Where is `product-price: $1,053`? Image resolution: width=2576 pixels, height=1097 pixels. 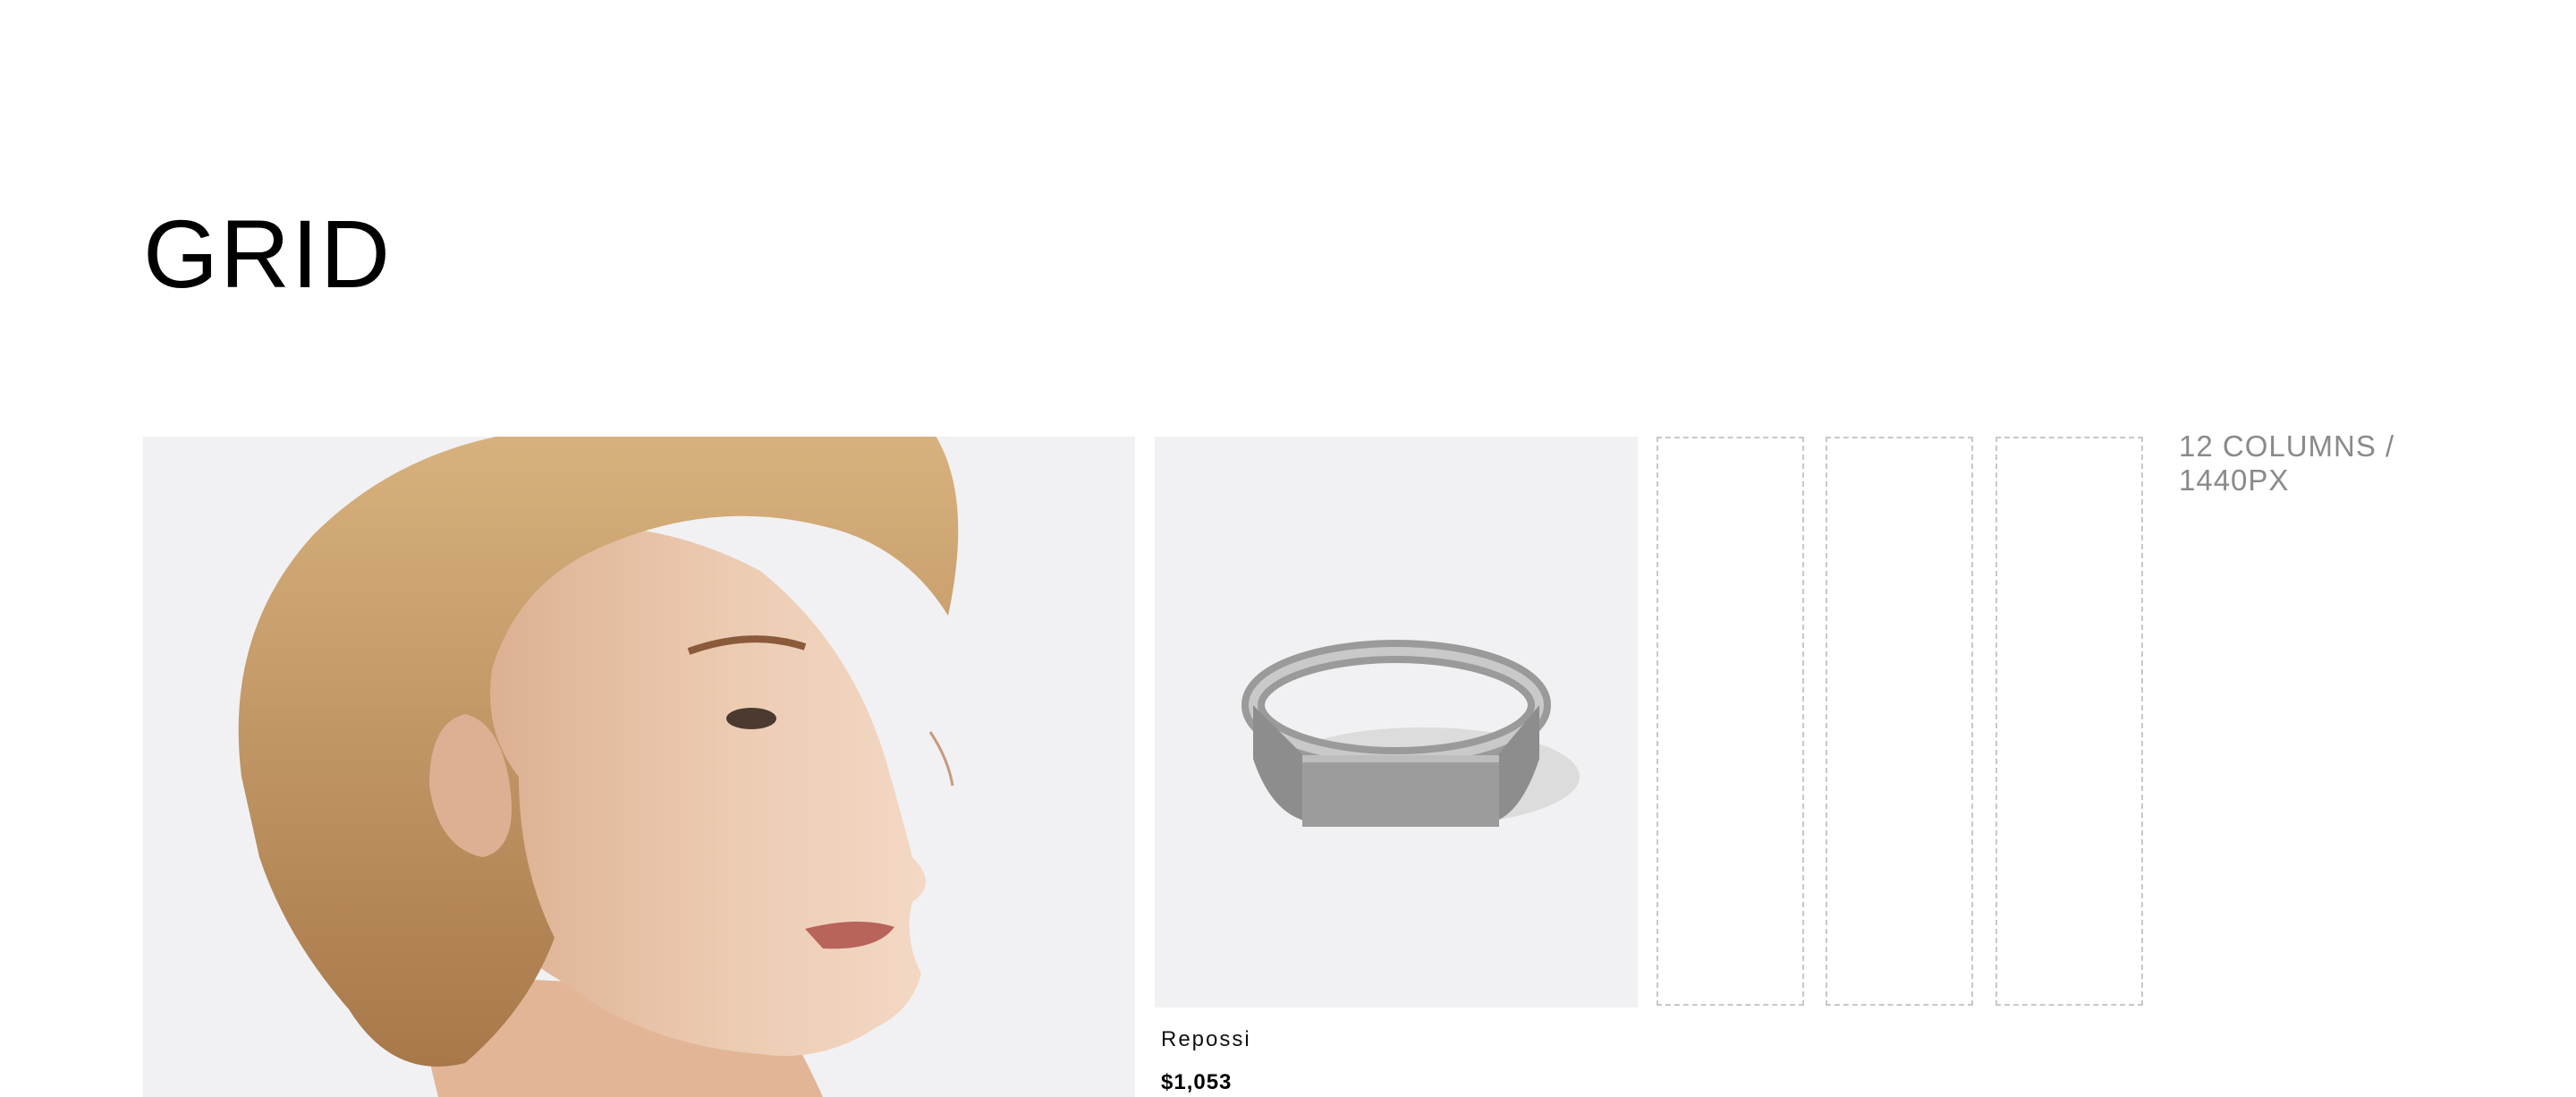
product-price: $1,053 is located at coordinates (1197, 1082).